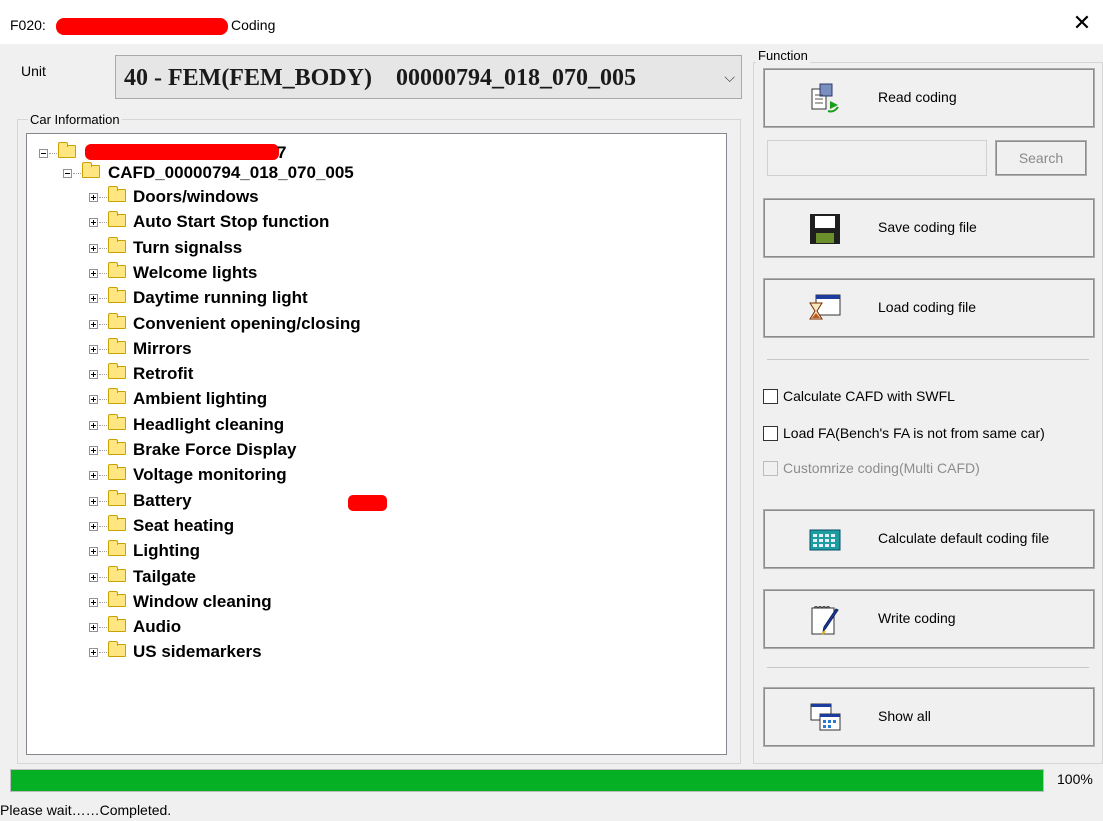 Image resolution: width=1103 pixels, height=821 pixels. I want to click on search-input, so click(877, 158).